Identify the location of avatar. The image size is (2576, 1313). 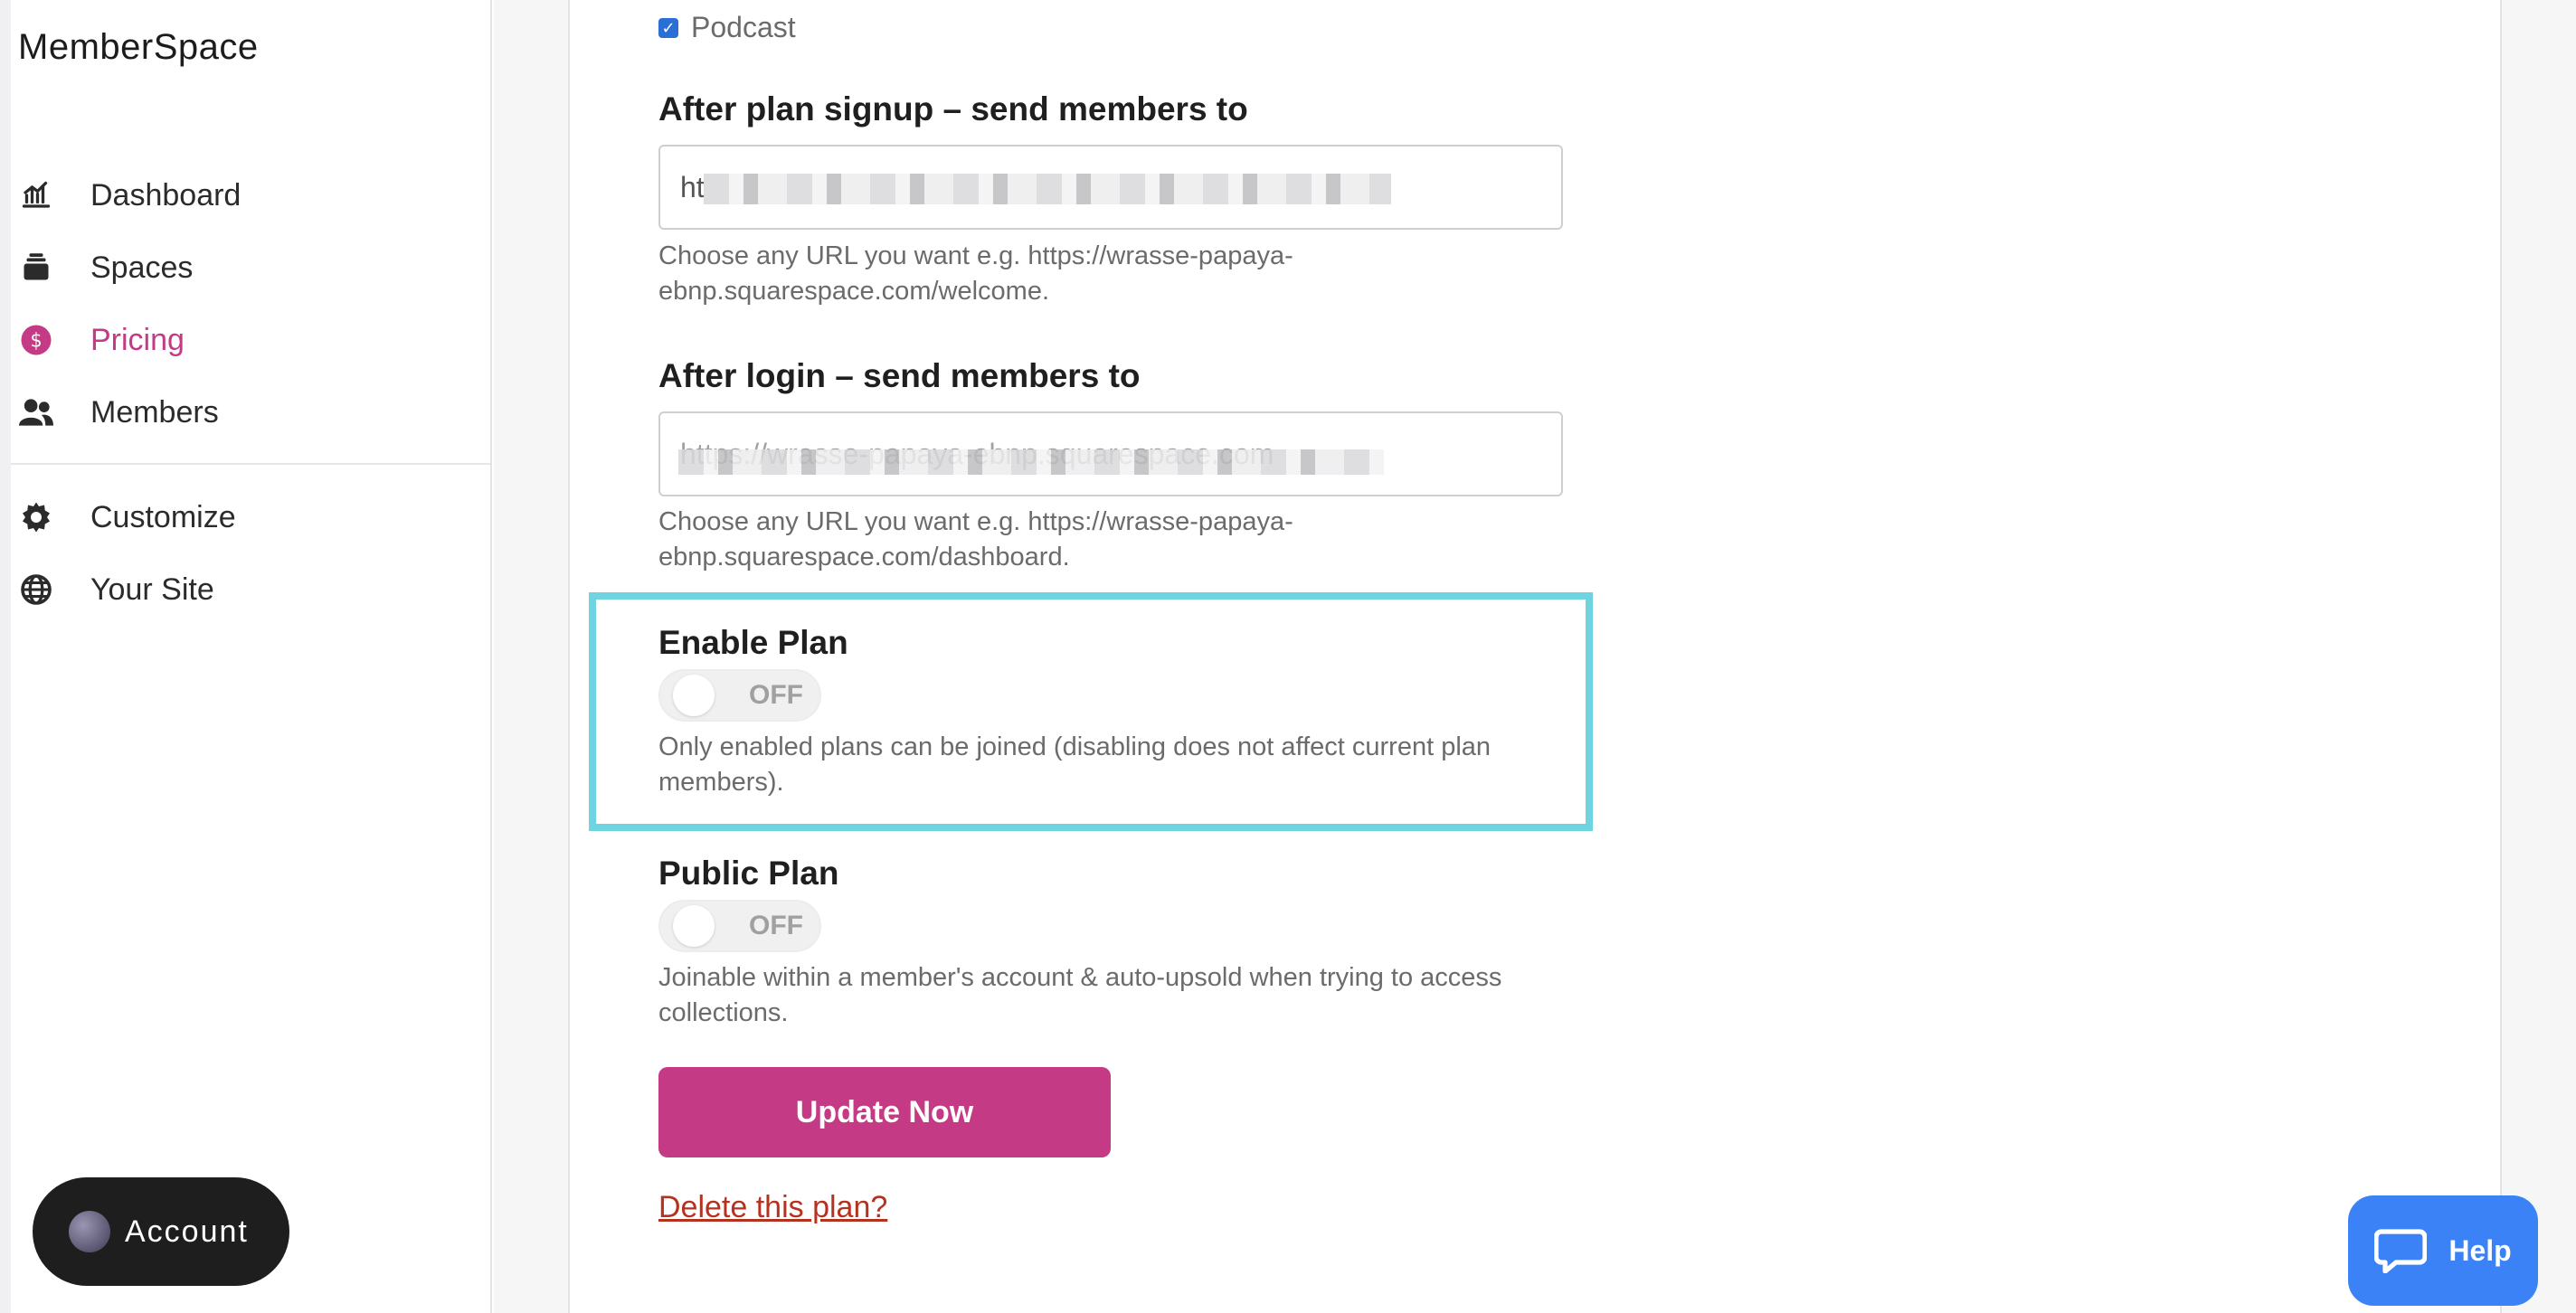
(90, 1231).